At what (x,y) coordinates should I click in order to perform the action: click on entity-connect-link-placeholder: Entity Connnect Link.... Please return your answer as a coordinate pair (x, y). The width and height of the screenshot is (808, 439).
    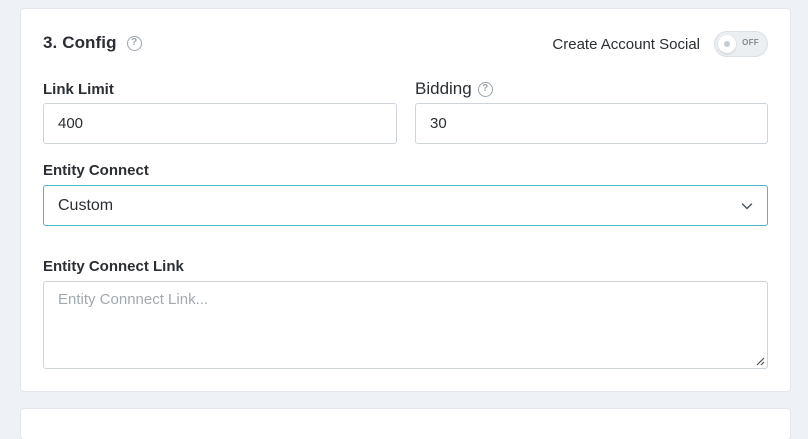
    Looking at the image, I should click on (133, 299).